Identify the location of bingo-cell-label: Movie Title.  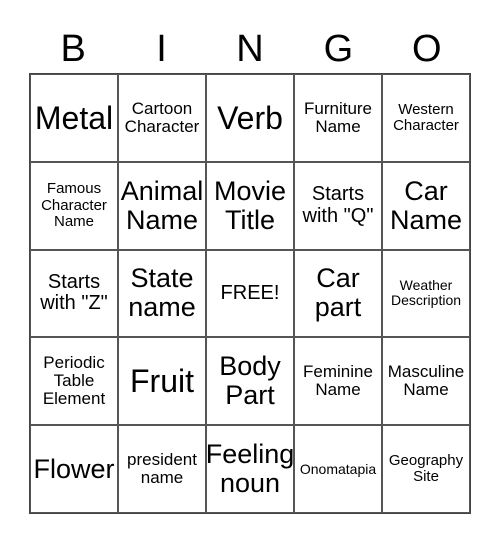
(250, 205).